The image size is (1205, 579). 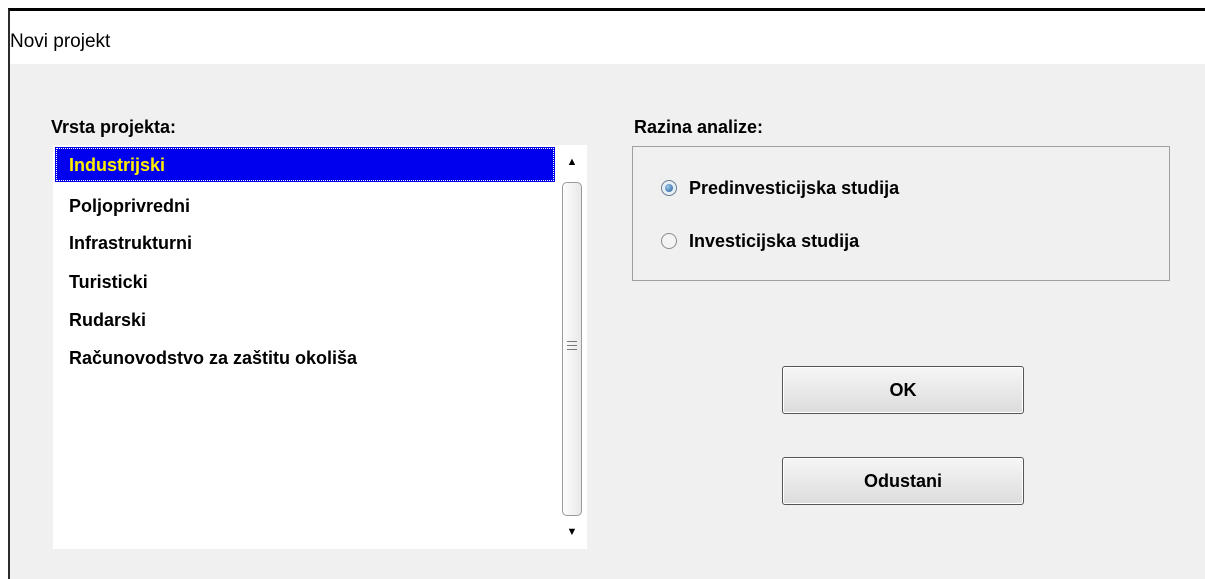 I want to click on list-item-industrijski: Industrijski, so click(x=305, y=164).